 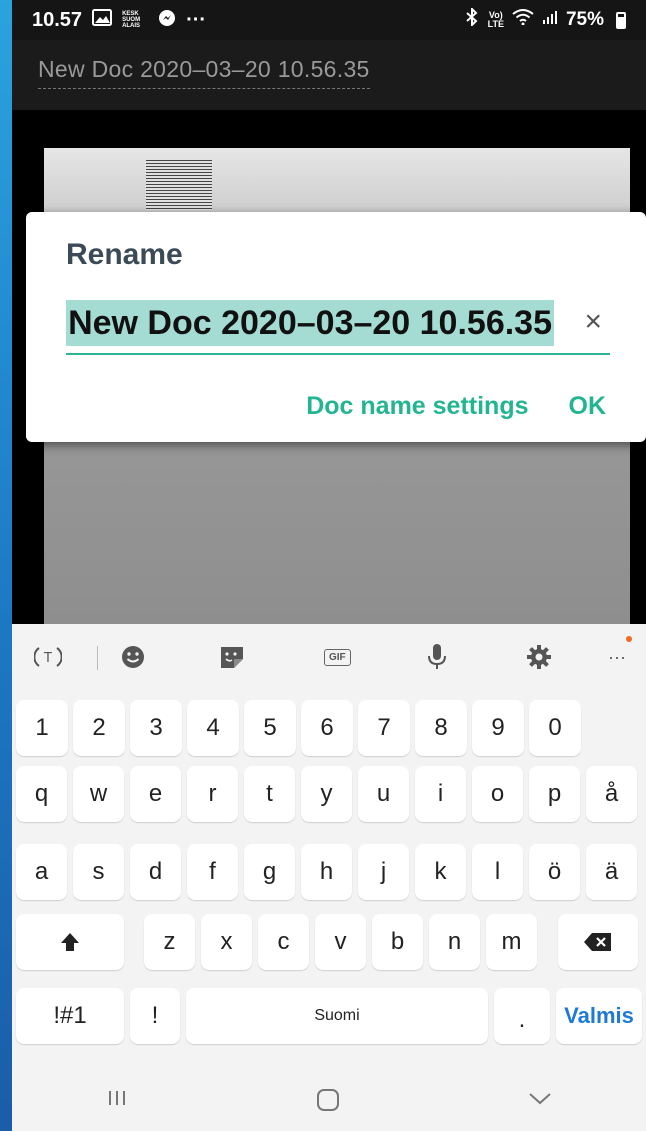 I want to click on backspace-key, so click(x=598, y=942).